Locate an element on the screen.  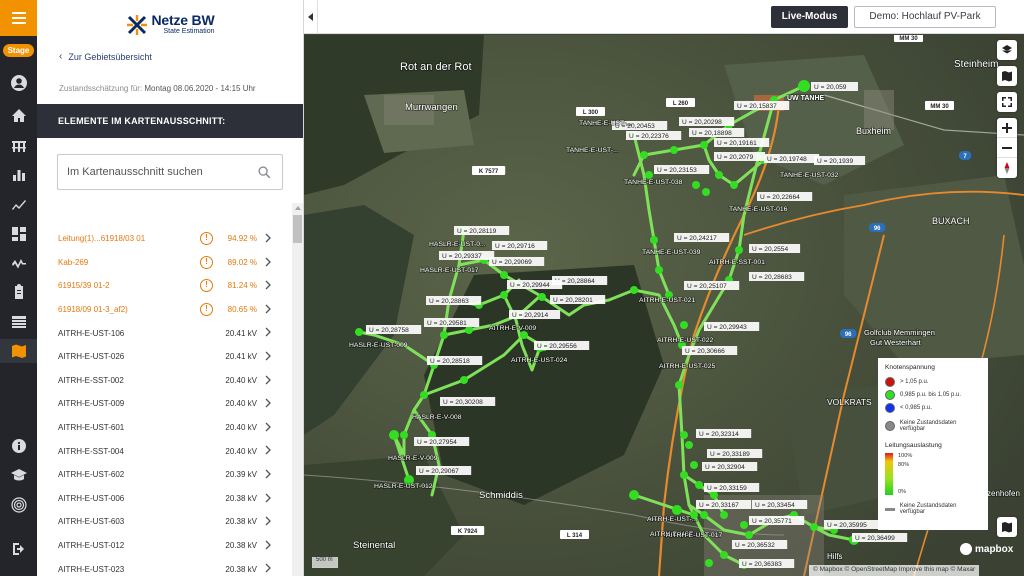
voltage-label: U = 20,29943 is located at coordinates (732, 326).